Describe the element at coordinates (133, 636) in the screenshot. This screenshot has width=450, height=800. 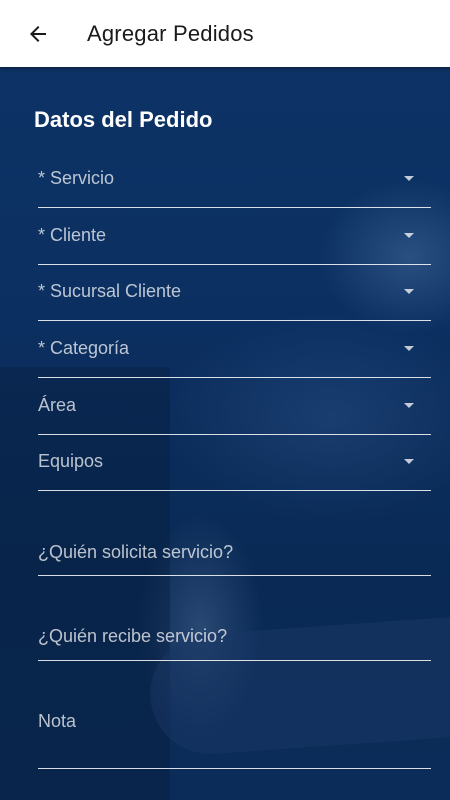
I see `input-placeholder: ¿Quién recibe servicio?` at that location.